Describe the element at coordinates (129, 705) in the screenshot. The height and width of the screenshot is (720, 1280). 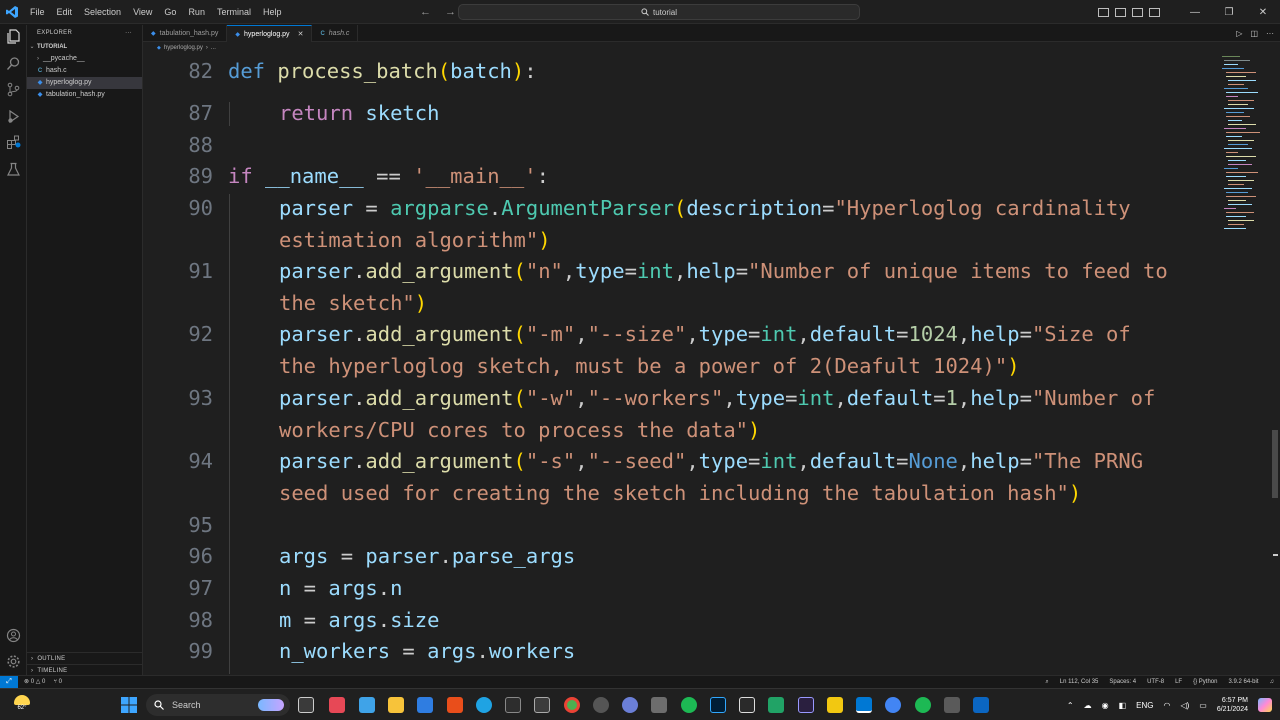
I see `windows-start-icon` at that location.